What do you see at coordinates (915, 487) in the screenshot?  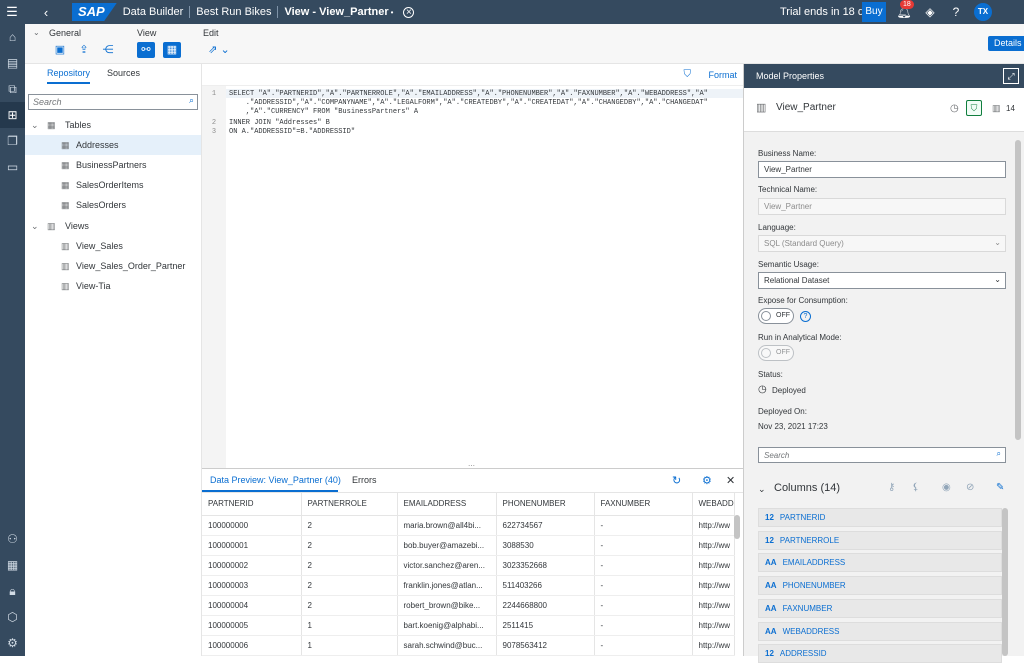 I see `unkey-icon: ⚸` at bounding box center [915, 487].